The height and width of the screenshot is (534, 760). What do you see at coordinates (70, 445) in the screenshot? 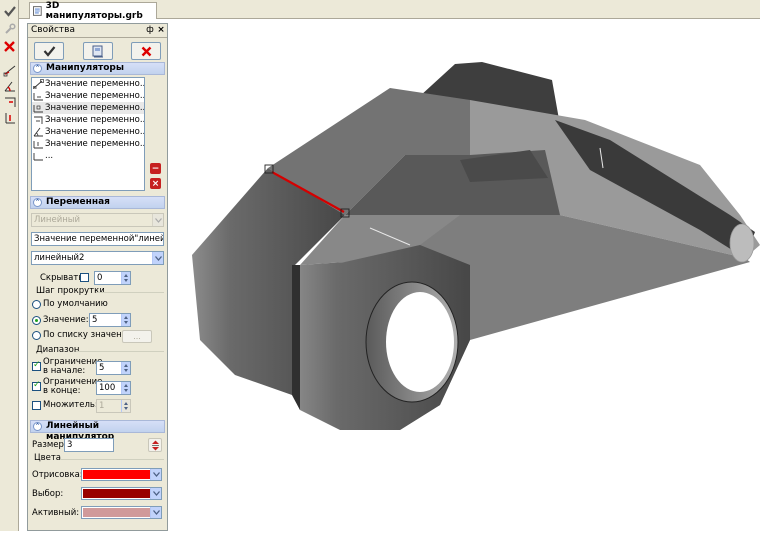
I see `field-value: 3` at bounding box center [70, 445].